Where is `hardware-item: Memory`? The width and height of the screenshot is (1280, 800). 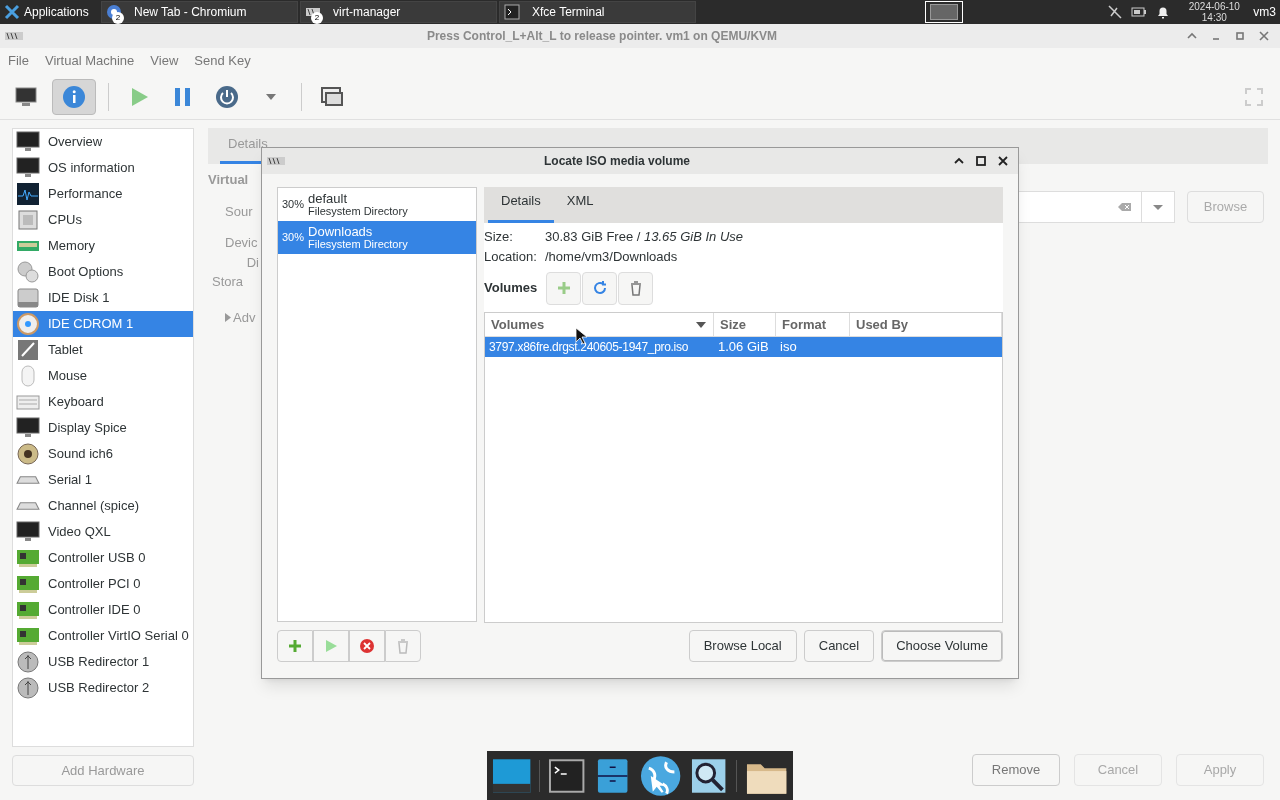 hardware-item: Memory is located at coordinates (103, 246).